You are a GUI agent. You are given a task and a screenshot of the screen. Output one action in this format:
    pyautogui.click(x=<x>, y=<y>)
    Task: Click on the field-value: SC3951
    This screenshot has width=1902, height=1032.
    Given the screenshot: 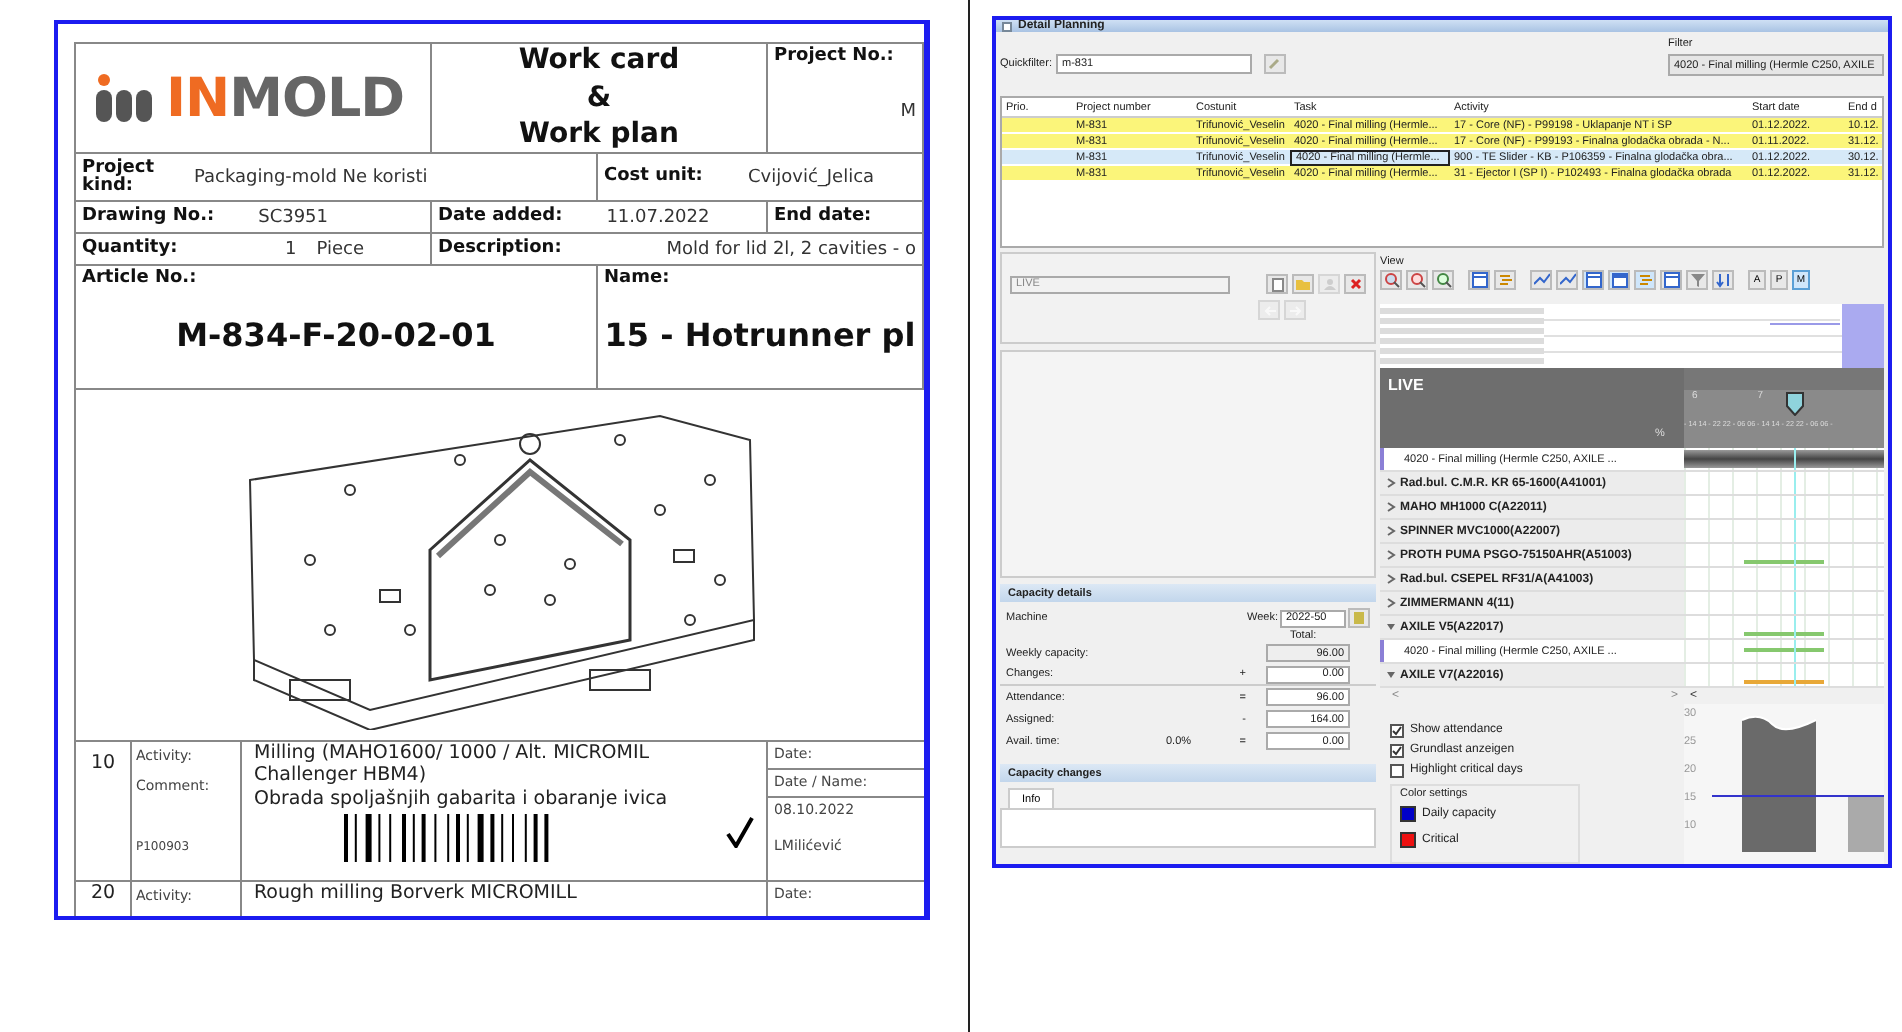 What is the action you would take?
    pyautogui.click(x=292, y=217)
    